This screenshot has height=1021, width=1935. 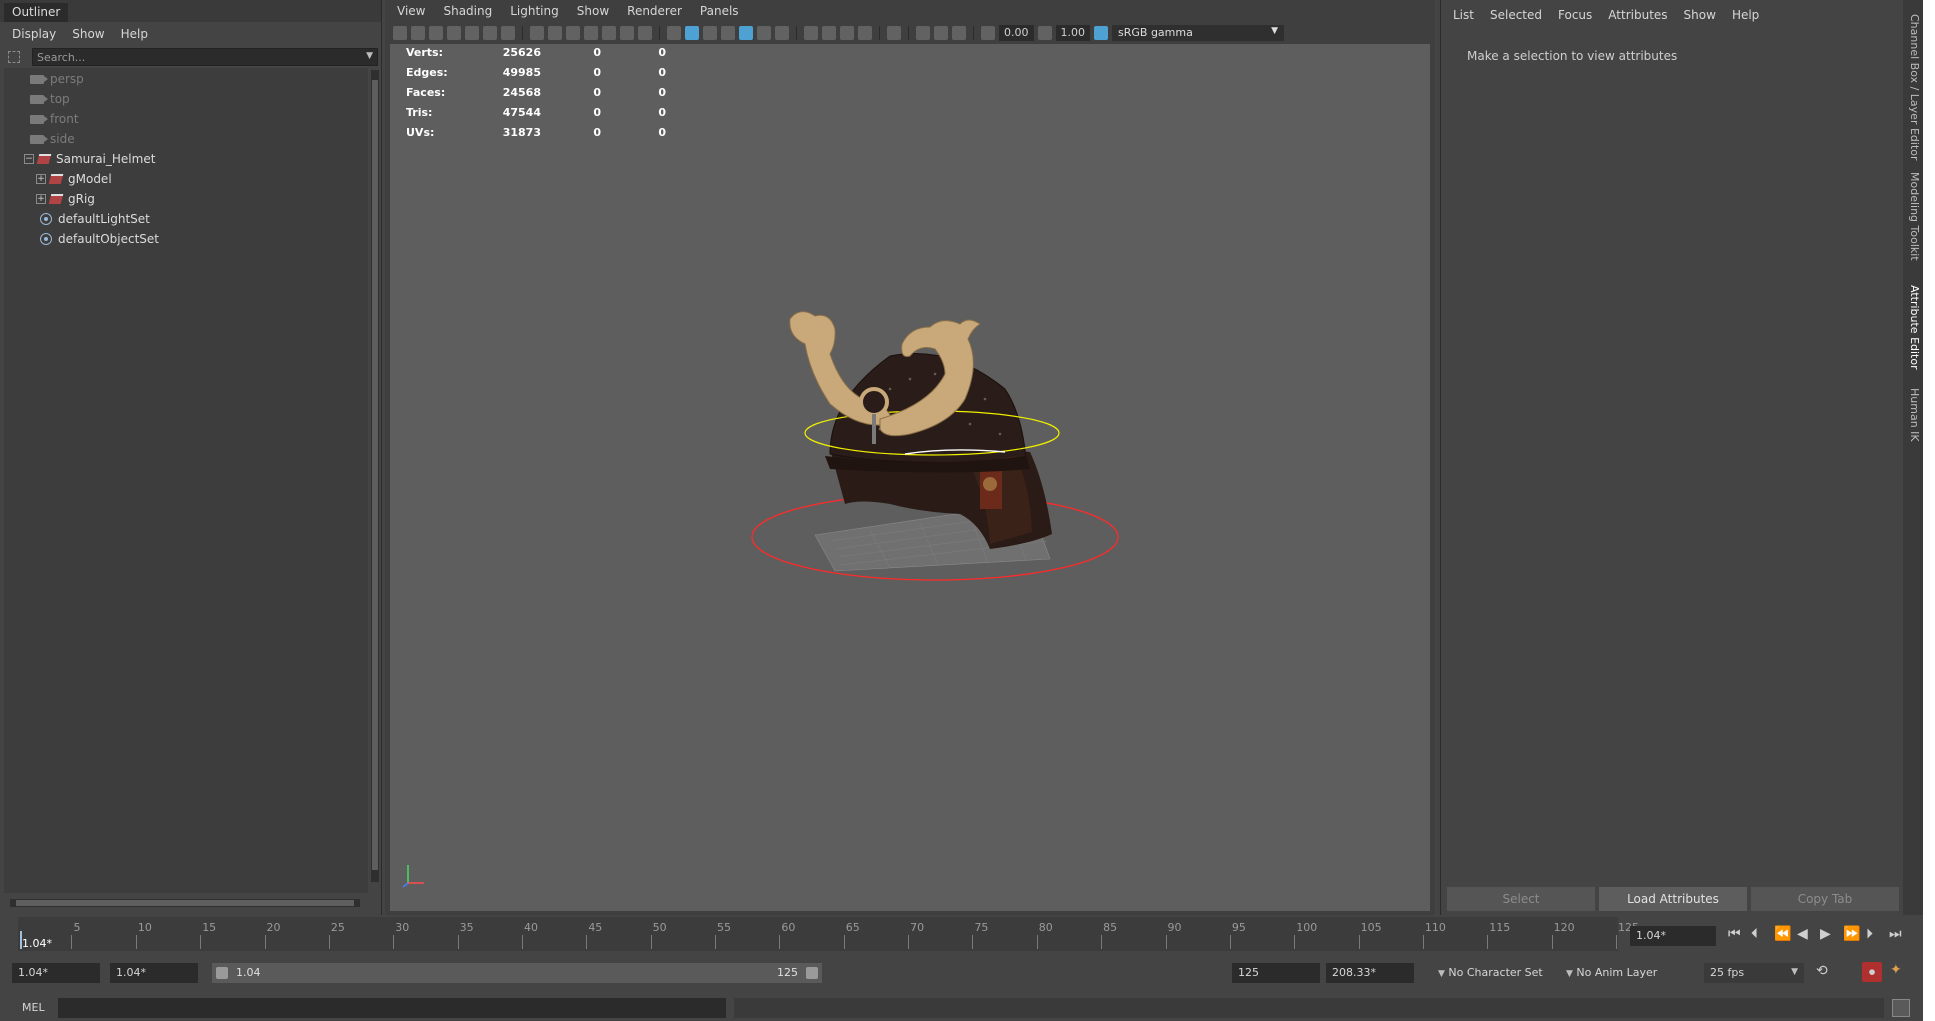 I want to click on outliner-menu-show: Show, so click(x=88, y=34).